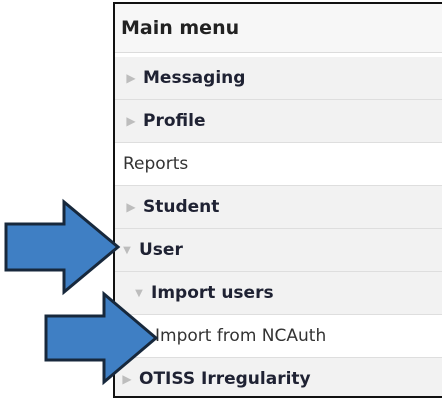 The image size is (442, 400). What do you see at coordinates (278, 293) in the screenshot?
I see `menu-item-import-users: ▼ Import users` at bounding box center [278, 293].